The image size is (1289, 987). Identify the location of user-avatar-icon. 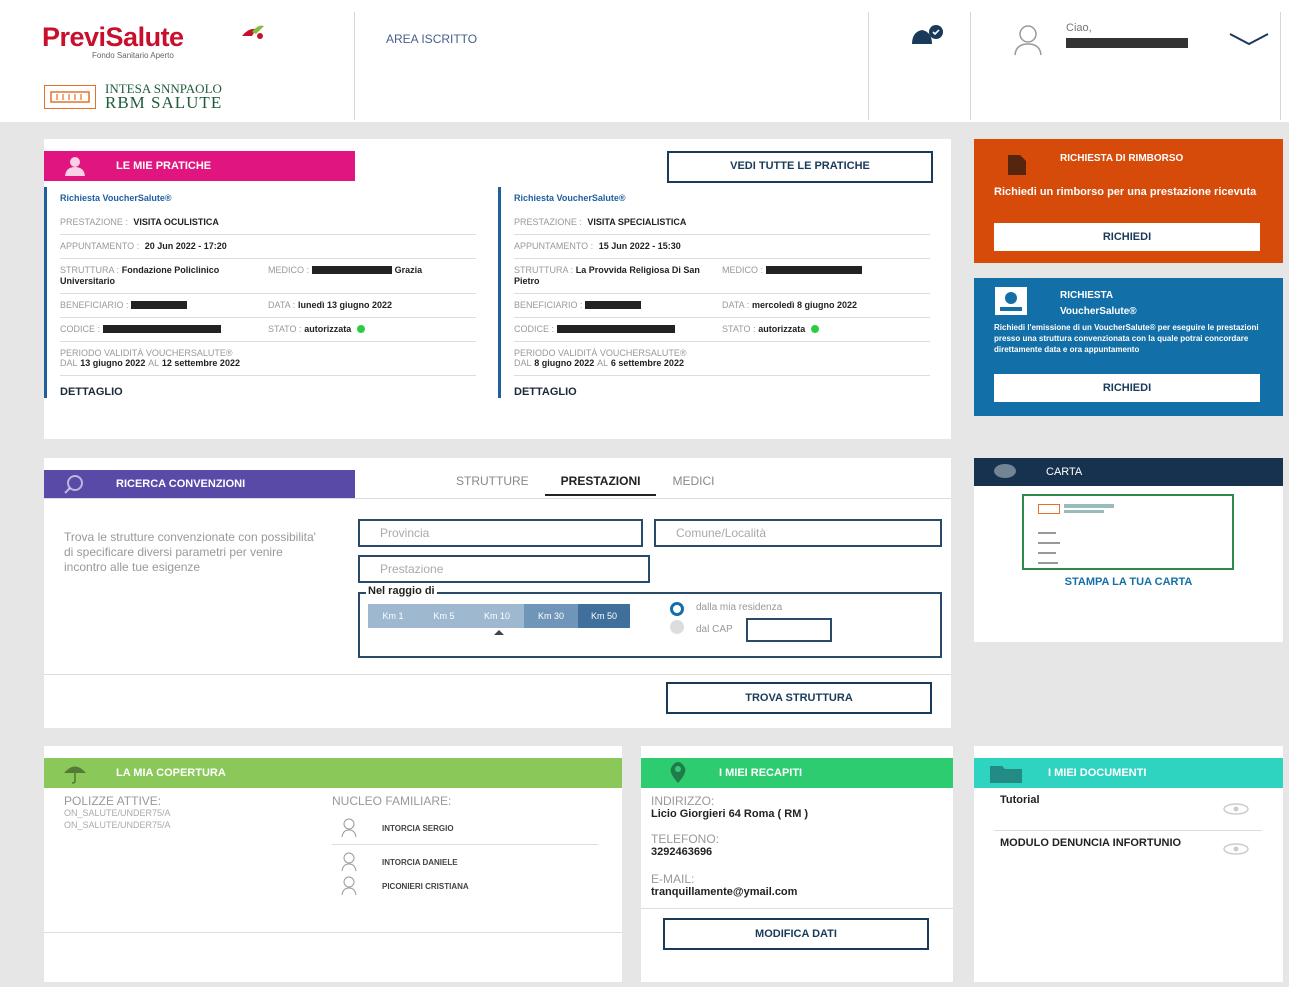
(1028, 39).